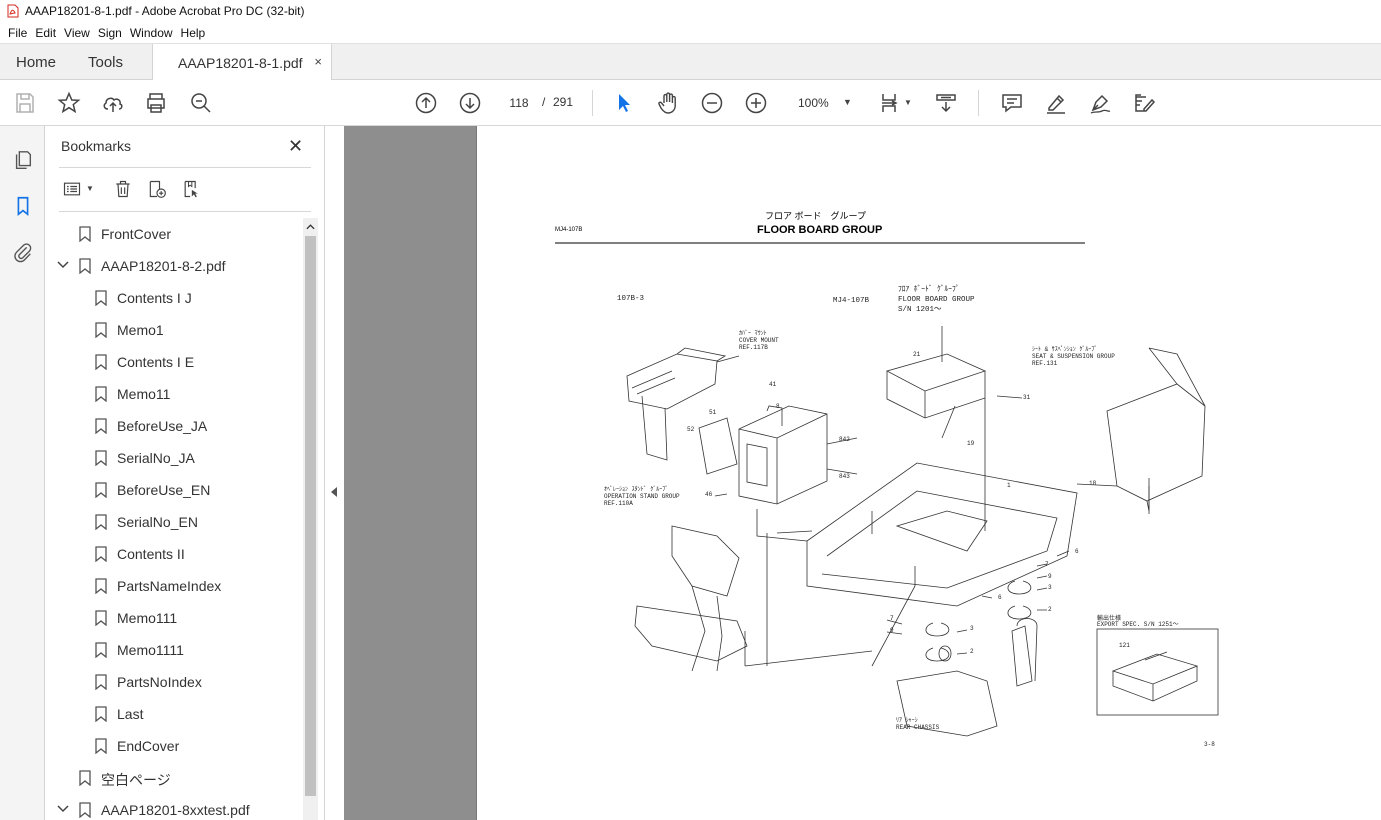 Image resolution: width=1381 pixels, height=820 pixels. I want to click on main-toolbar: 118 / 291 100% ▼ ▼, so click(690, 103).